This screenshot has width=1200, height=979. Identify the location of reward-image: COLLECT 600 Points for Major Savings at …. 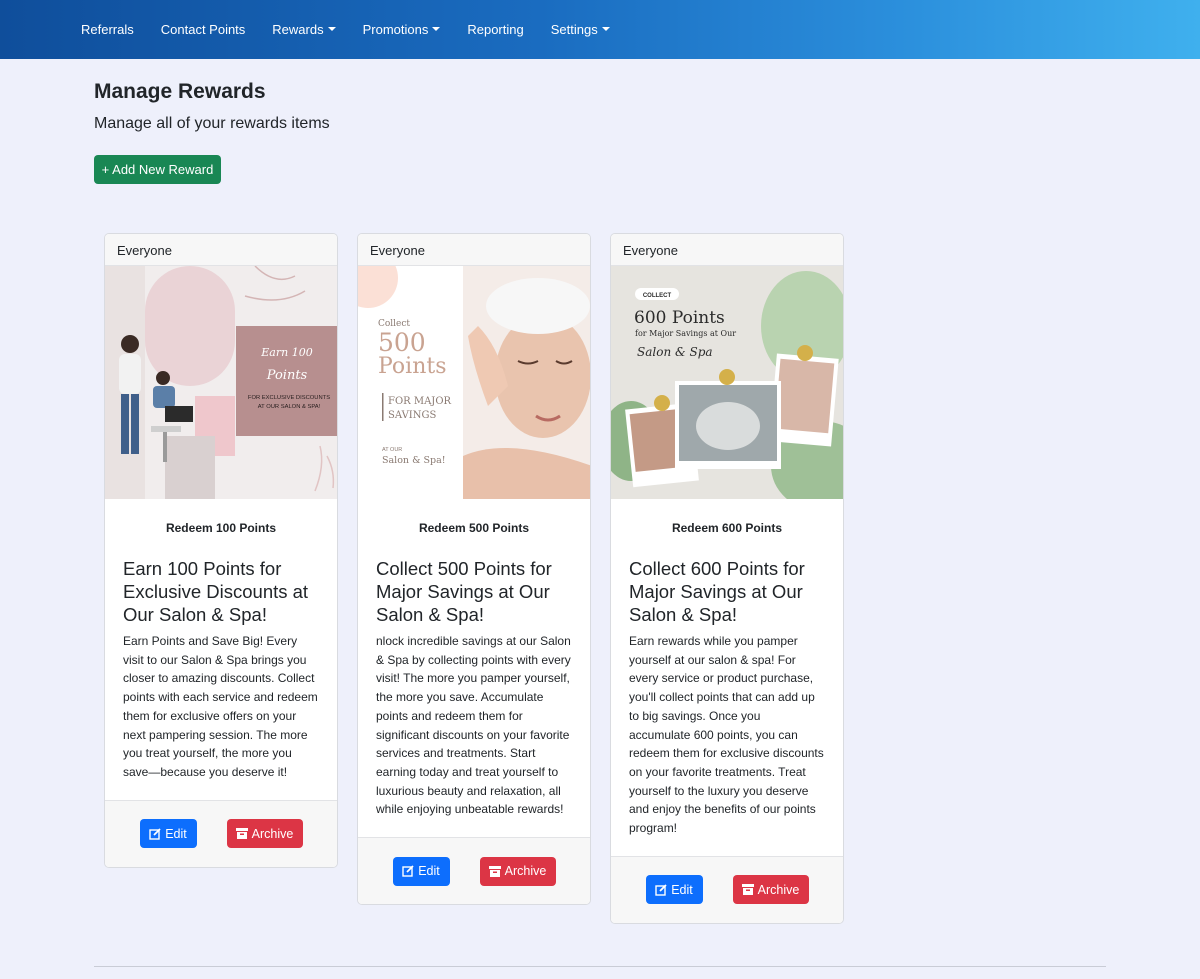
(727, 382).